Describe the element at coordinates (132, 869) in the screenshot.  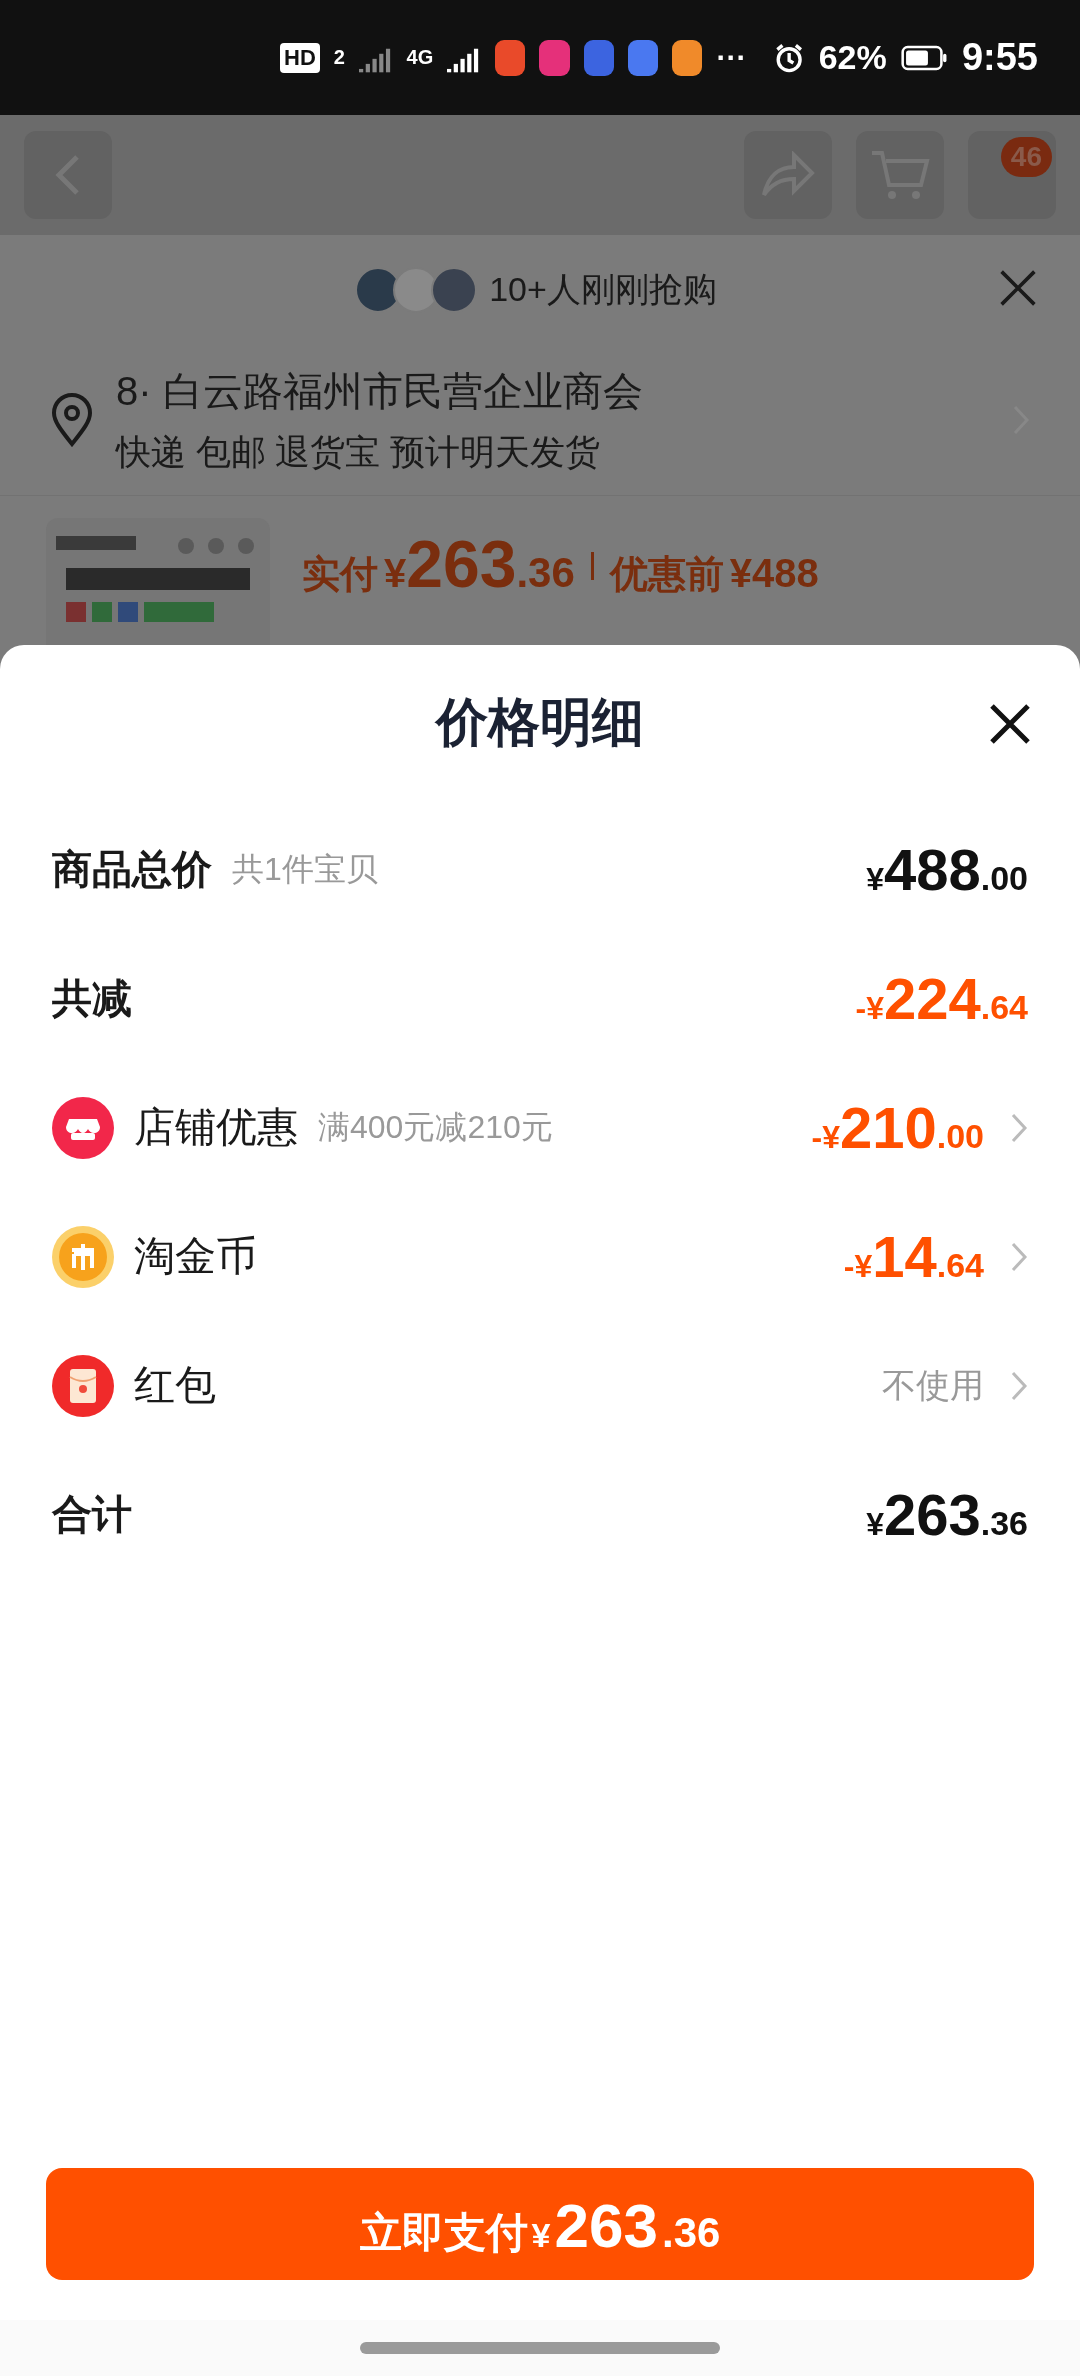
I see `row-label: 商品总价` at that location.